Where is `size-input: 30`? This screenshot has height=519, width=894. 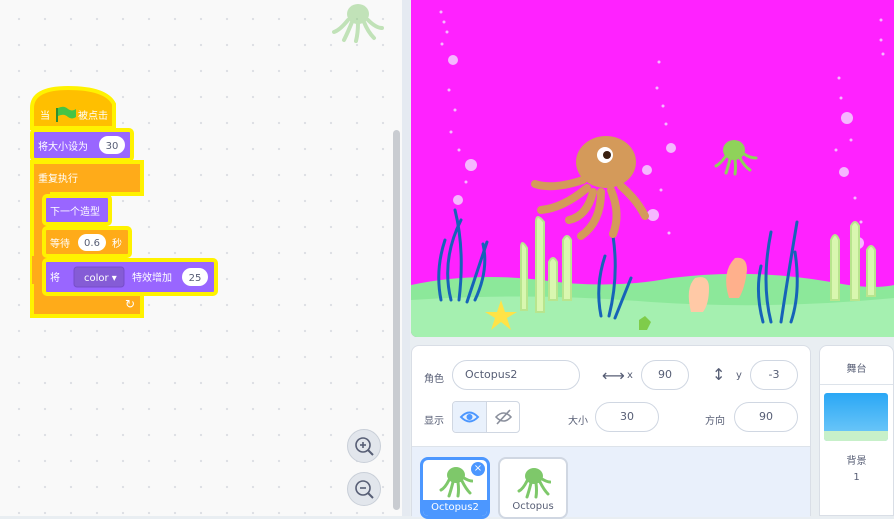 size-input: 30 is located at coordinates (627, 417).